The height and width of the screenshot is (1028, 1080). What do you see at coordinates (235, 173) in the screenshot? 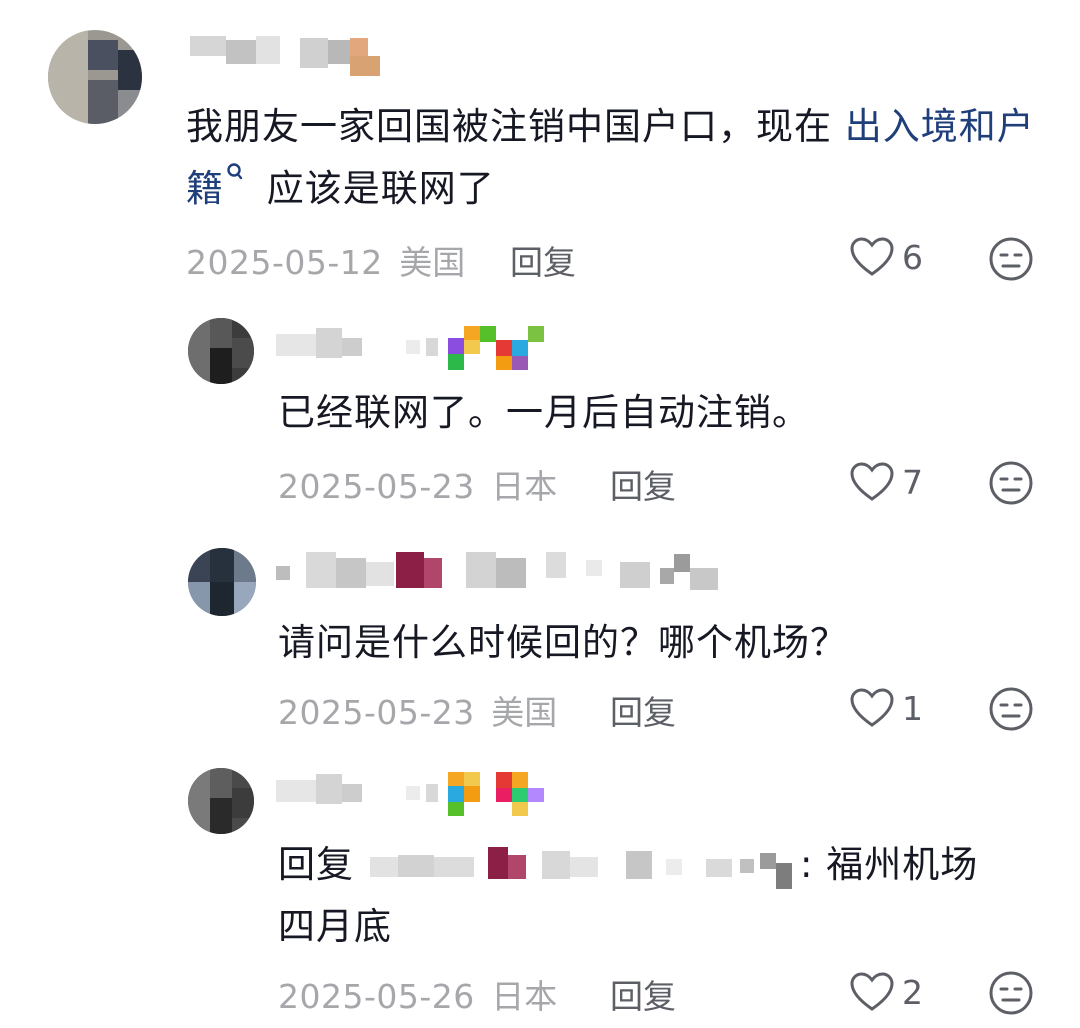
I see `search-icon` at bounding box center [235, 173].